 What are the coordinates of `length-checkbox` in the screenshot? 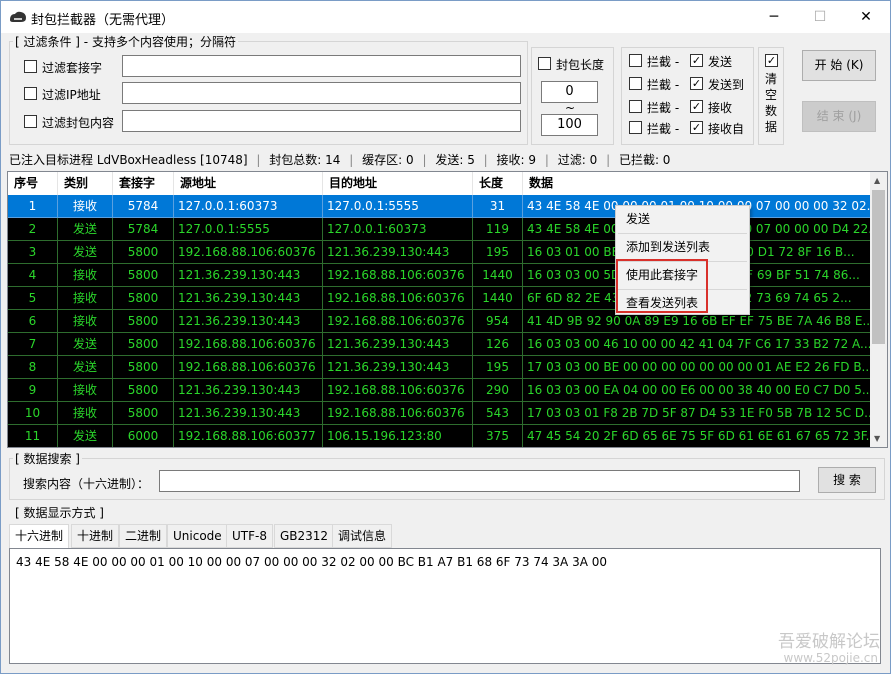 It's located at (544, 63).